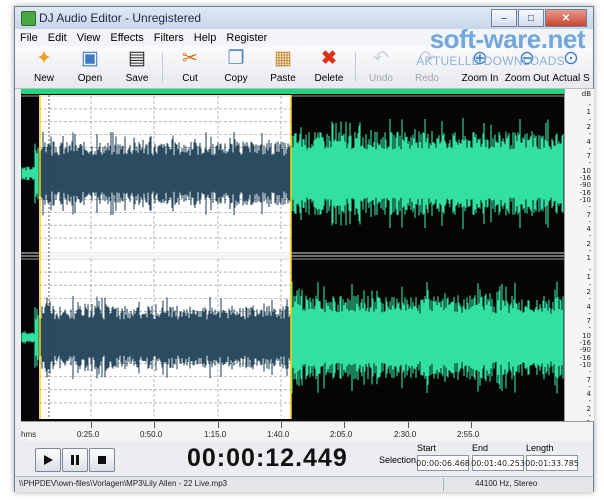 The image size is (604, 500). What do you see at coordinates (236, 58) in the screenshot?
I see `copy-icon: ❐` at bounding box center [236, 58].